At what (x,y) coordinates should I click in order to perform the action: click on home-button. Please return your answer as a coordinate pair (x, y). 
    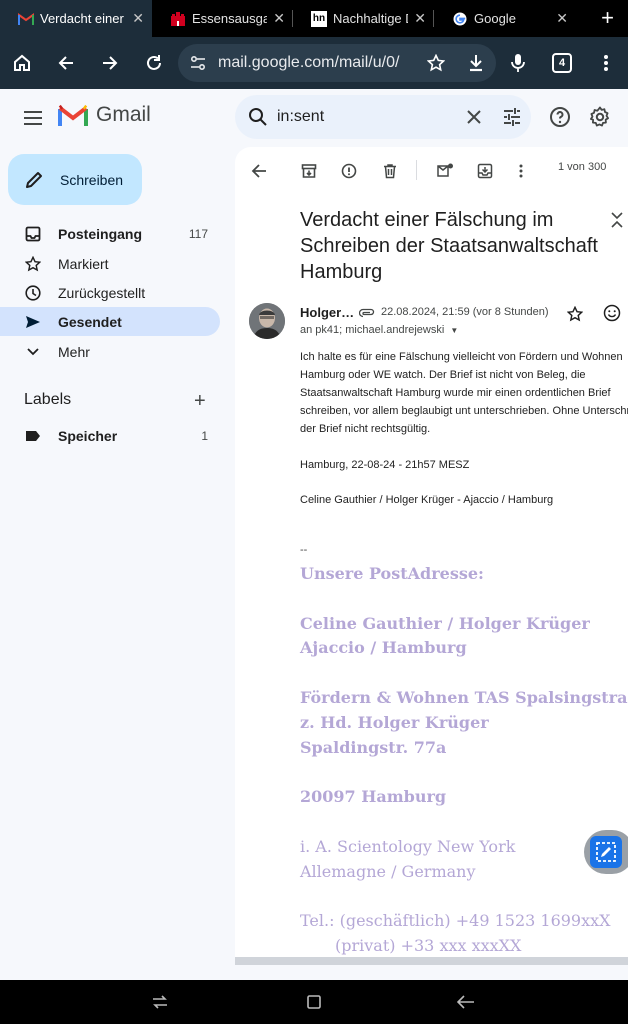
    Looking at the image, I should click on (22, 63).